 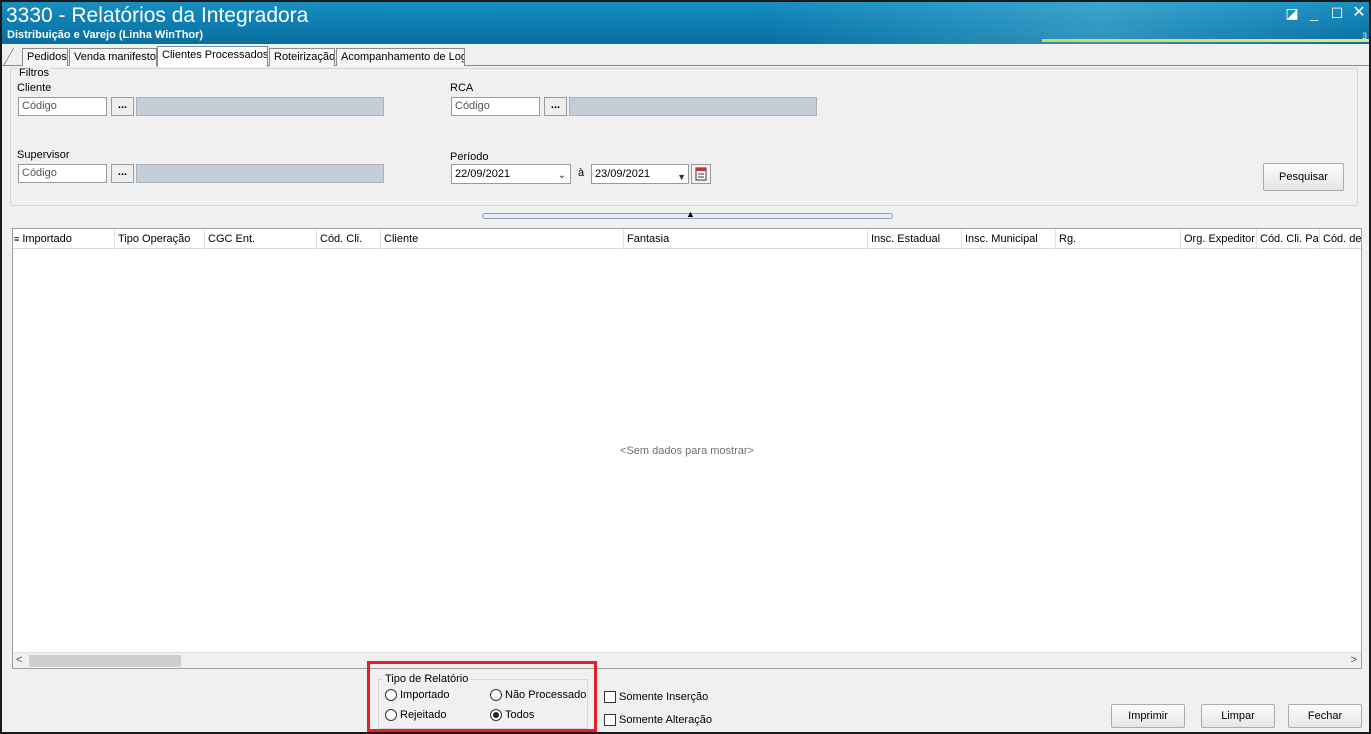 What do you see at coordinates (469, 157) in the screenshot?
I see `periodo-label: Período` at bounding box center [469, 157].